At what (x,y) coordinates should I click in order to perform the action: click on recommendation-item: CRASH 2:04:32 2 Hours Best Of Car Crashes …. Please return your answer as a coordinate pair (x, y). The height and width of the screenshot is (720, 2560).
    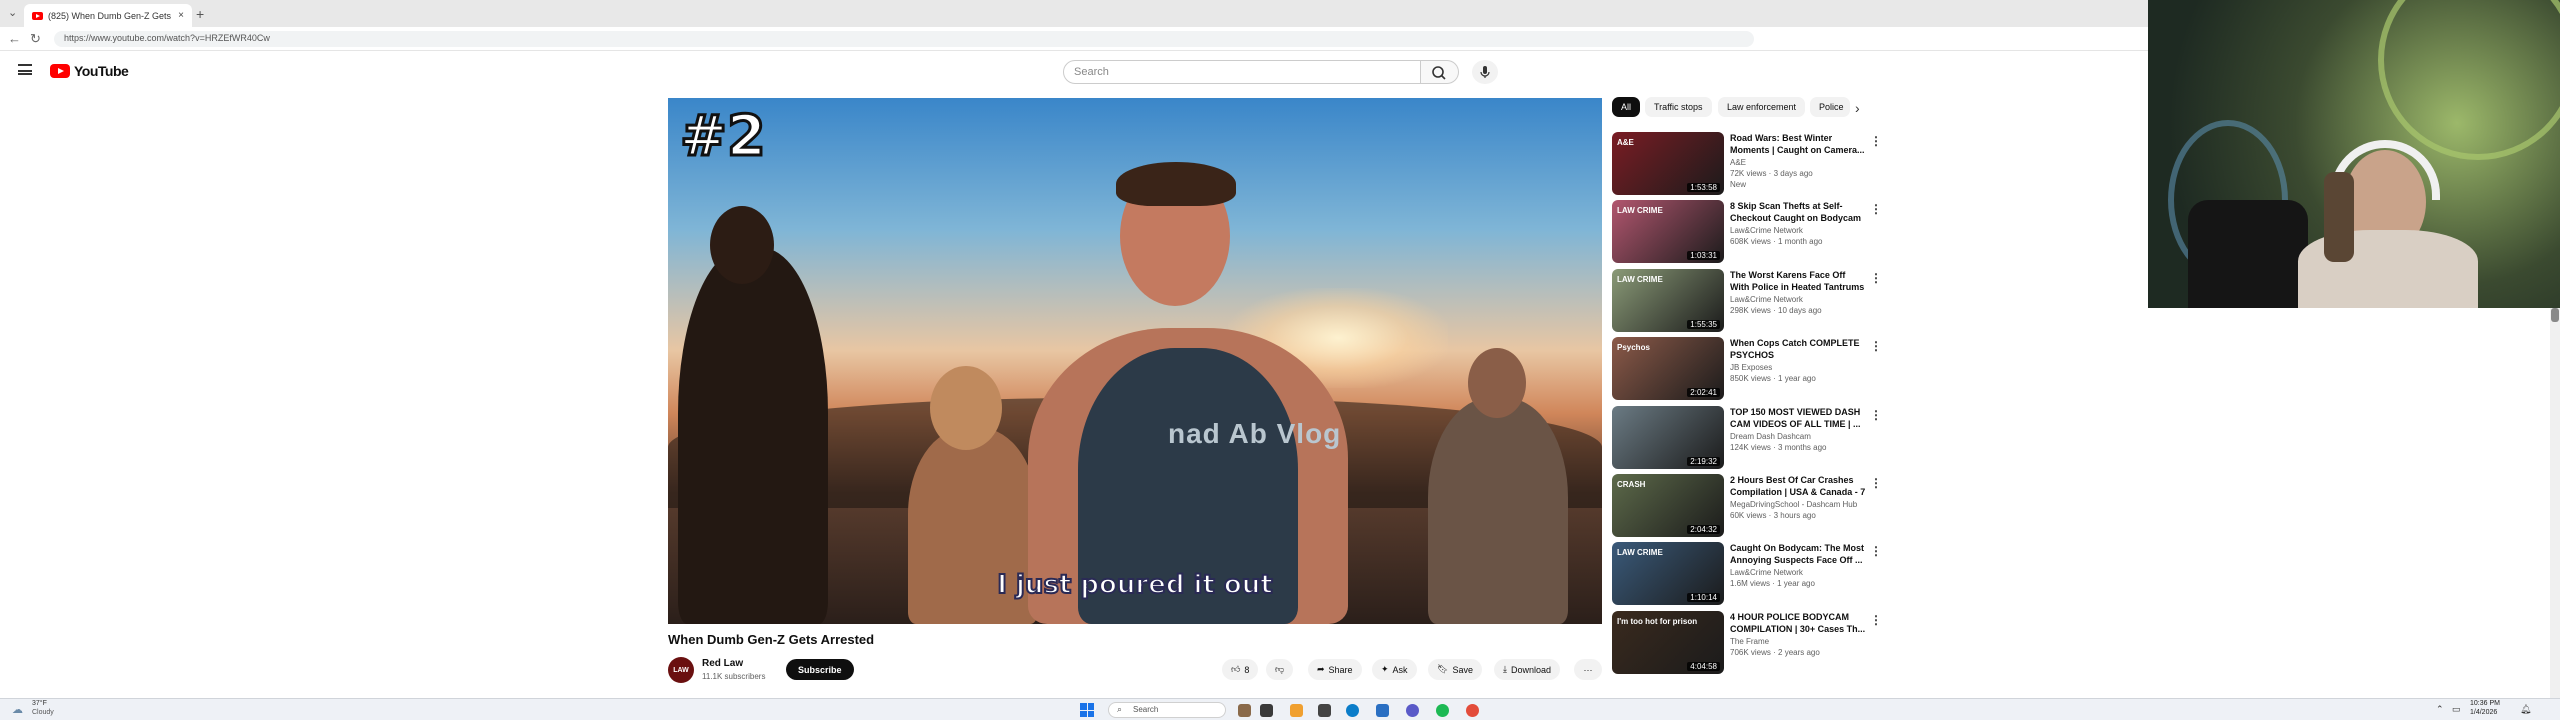
    Looking at the image, I should click on (1747, 506).